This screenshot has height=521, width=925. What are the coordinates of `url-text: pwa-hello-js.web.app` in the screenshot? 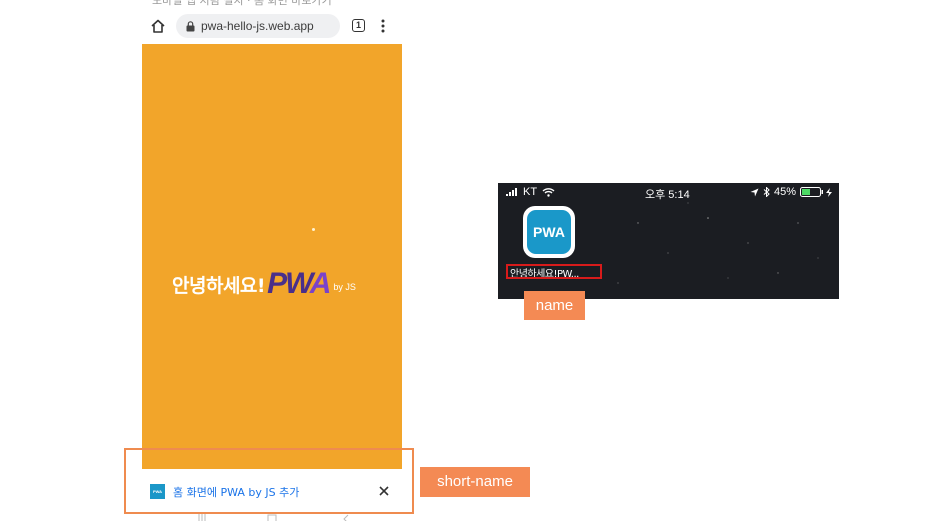 It's located at (257, 26).